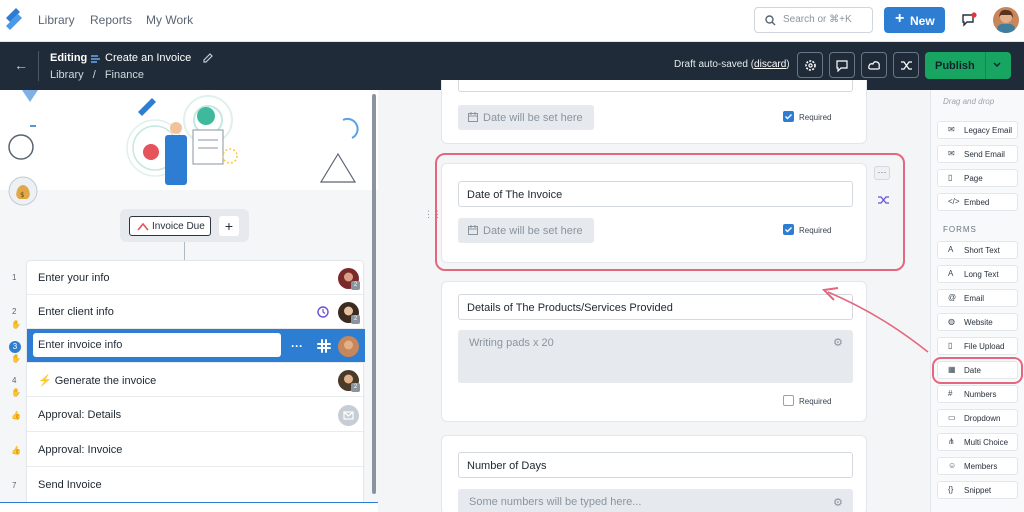 This screenshot has width=1024, height=512. Describe the element at coordinates (157, 345) in the screenshot. I see `step-title-input: Enter invoice info` at that location.